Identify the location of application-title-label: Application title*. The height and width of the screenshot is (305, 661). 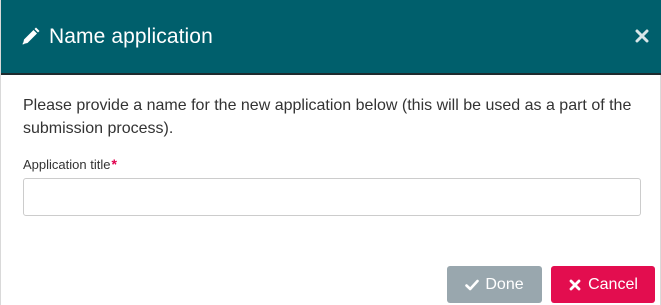
(70, 164).